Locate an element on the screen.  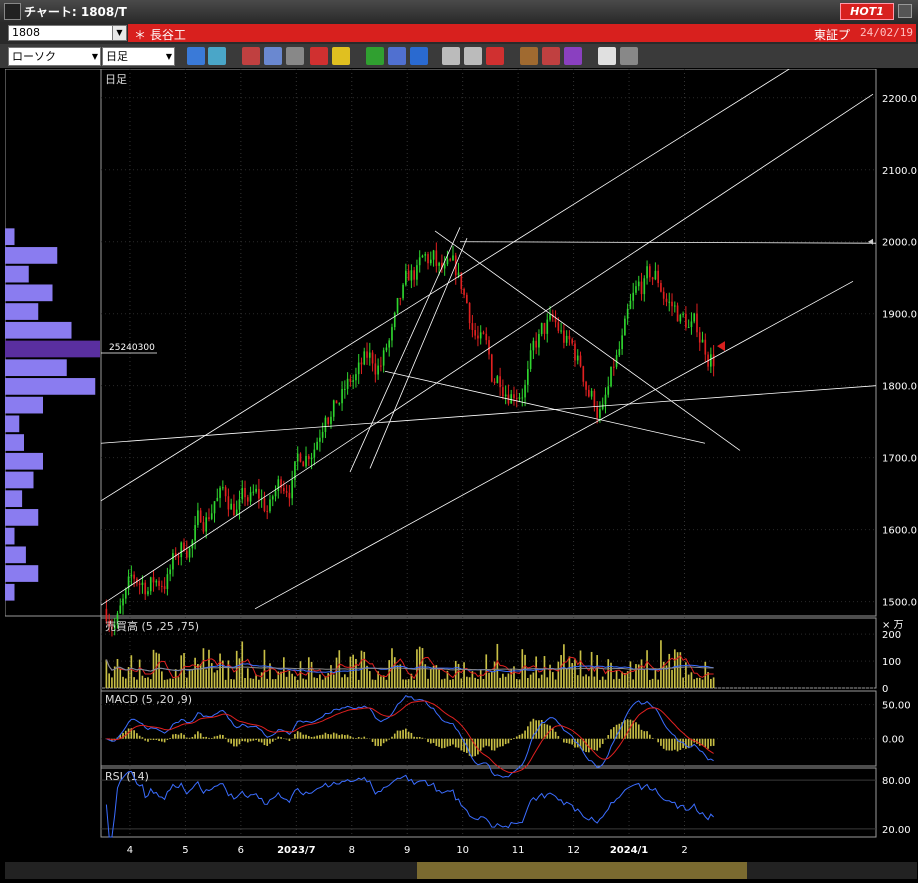
grid-icon is located at coordinates (295, 56).